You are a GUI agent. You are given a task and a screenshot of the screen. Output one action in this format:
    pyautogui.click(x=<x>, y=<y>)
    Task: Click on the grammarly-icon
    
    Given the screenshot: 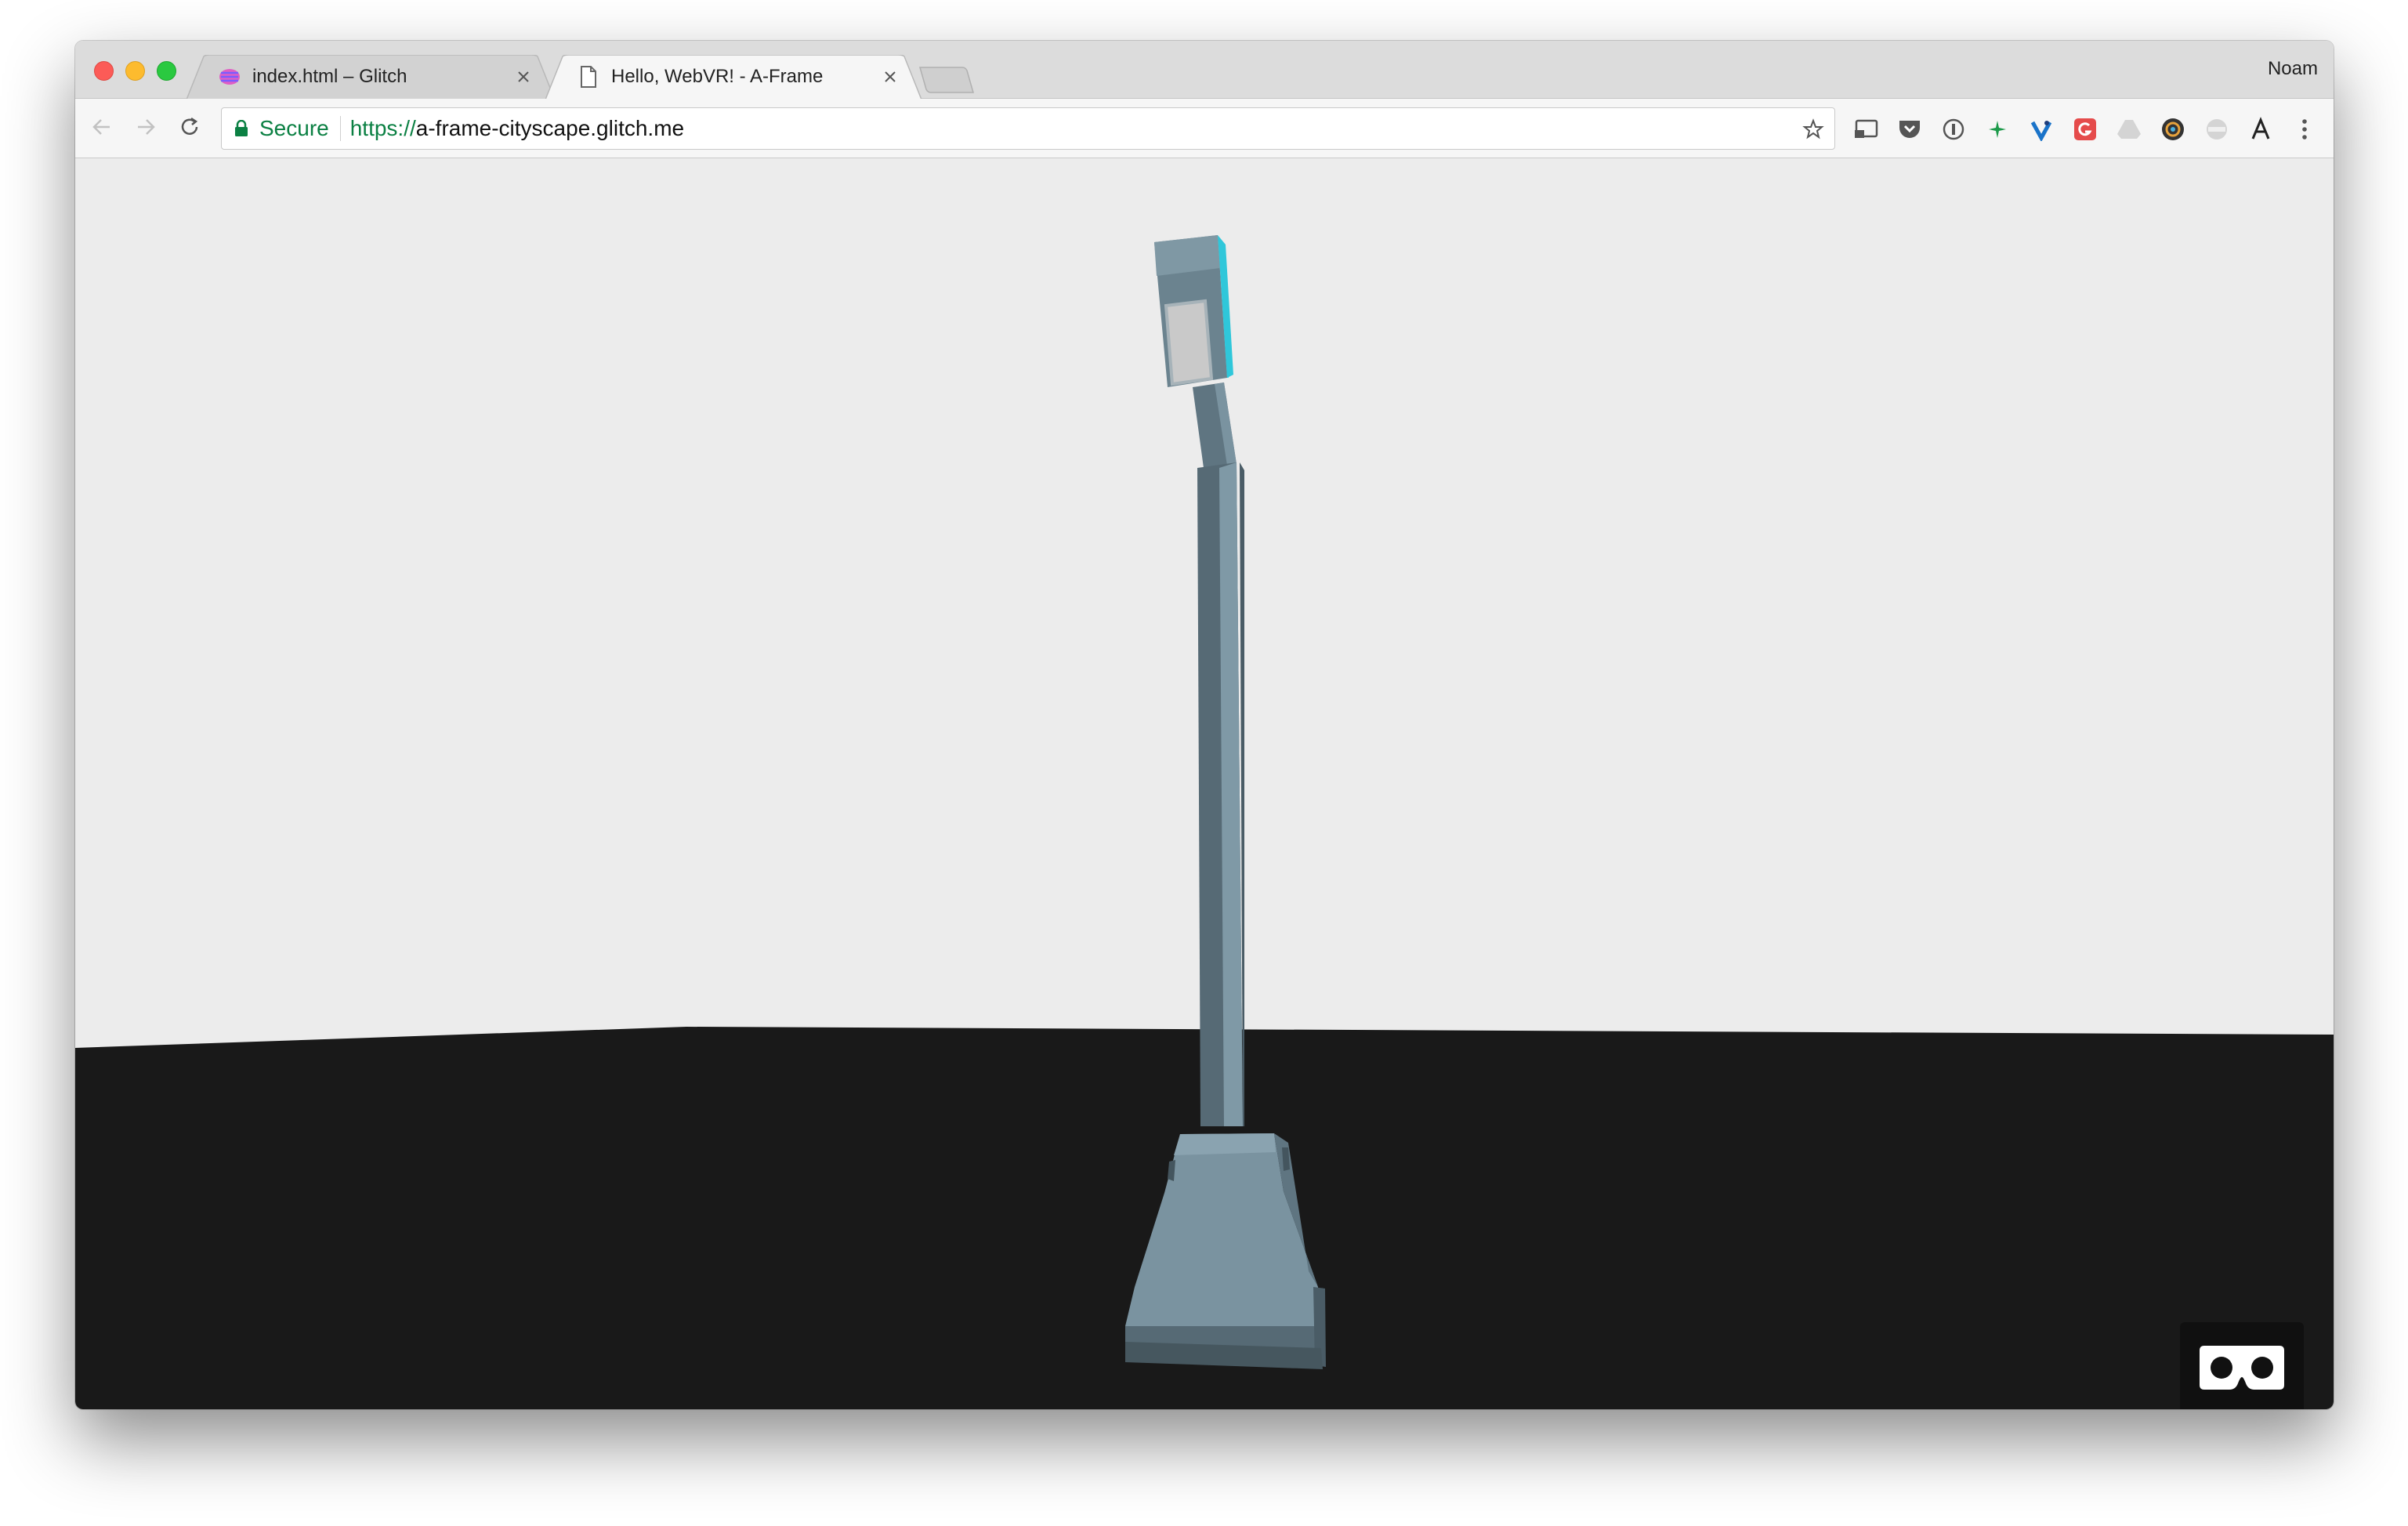 What is the action you would take?
    pyautogui.click(x=2085, y=129)
    